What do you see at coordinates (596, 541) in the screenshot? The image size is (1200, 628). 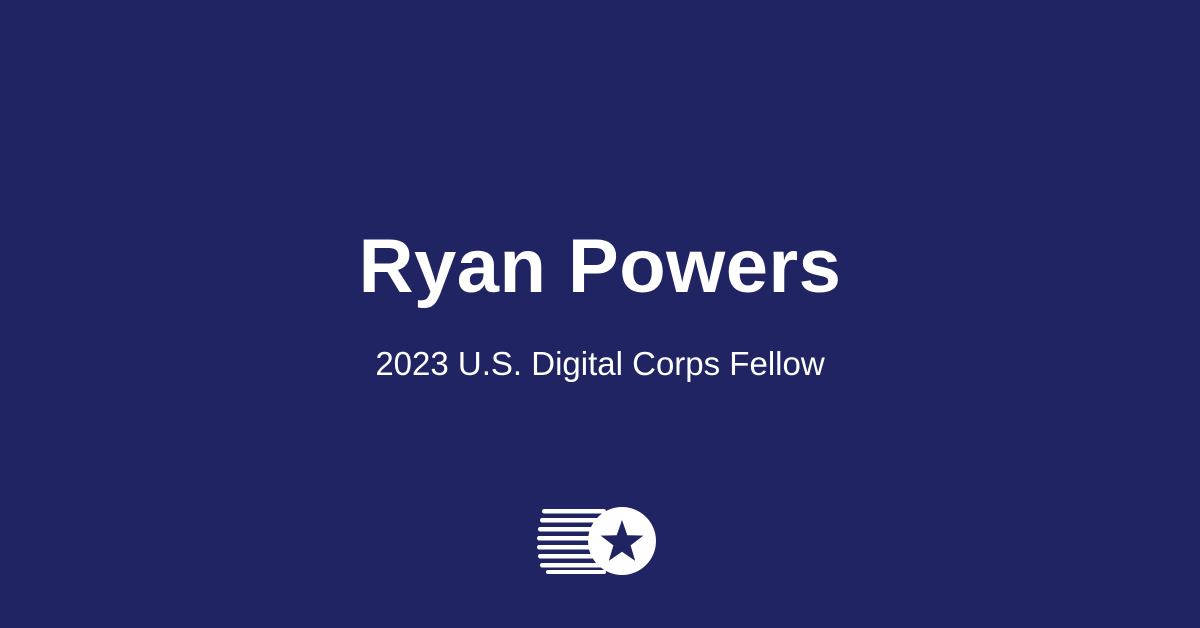 I see `us-digital-corps-star-logo-icon` at bounding box center [596, 541].